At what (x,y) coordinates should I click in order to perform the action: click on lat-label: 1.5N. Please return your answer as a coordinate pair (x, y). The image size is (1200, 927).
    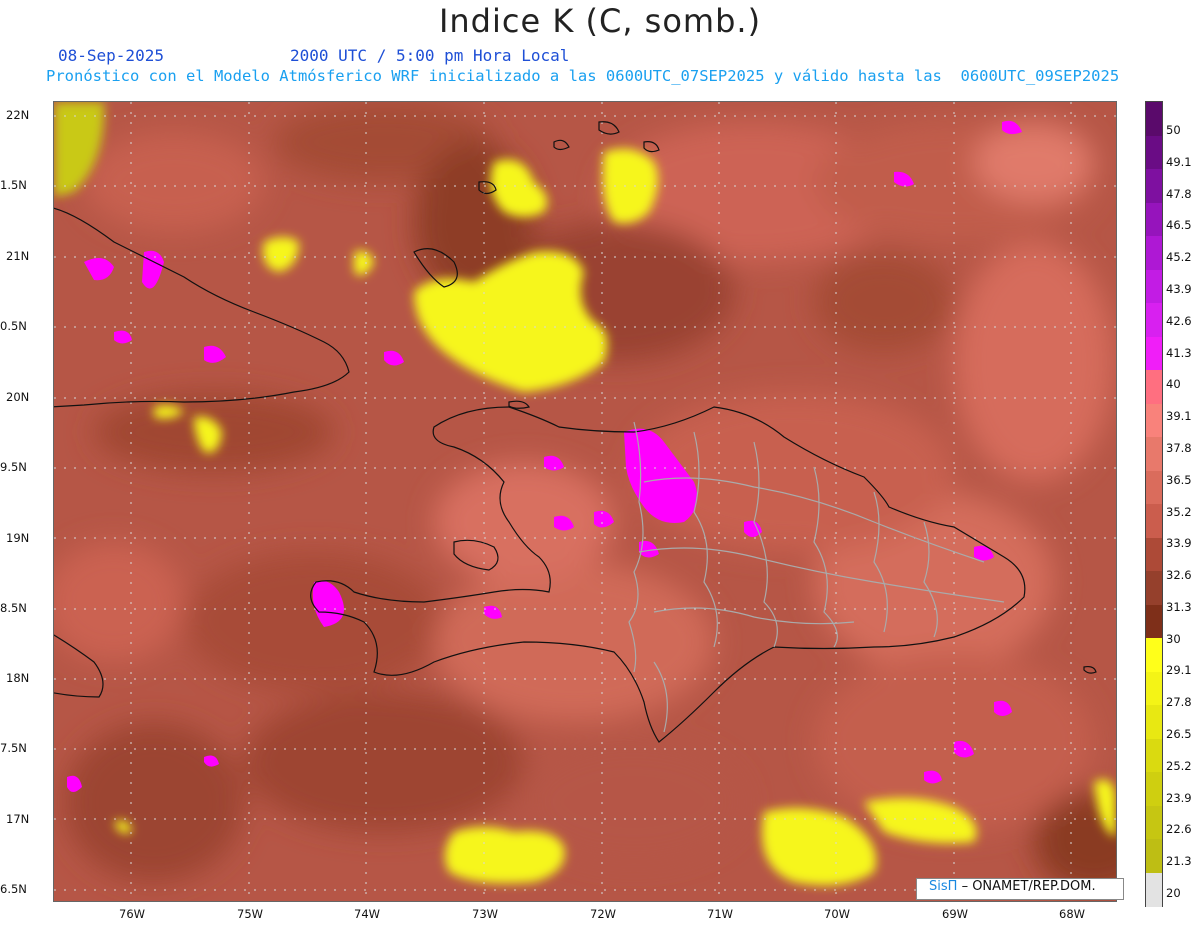
    Looking at the image, I should click on (13, 185).